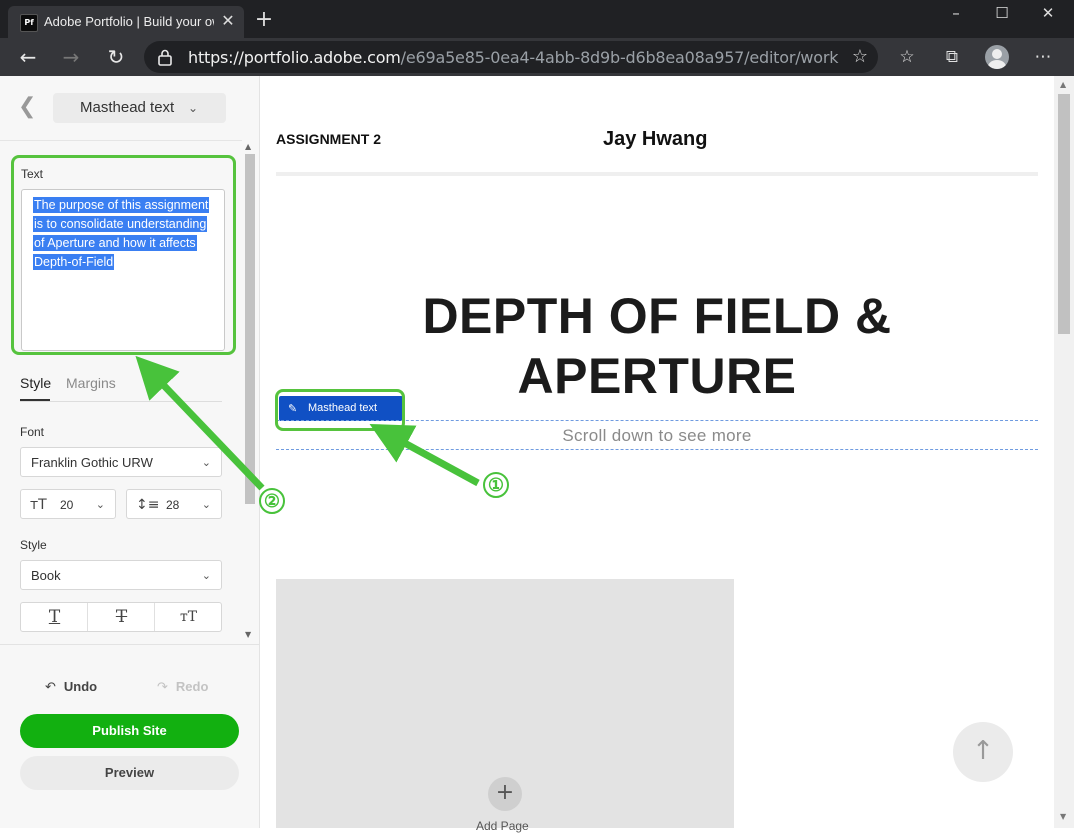  What do you see at coordinates (655, 139) in the screenshot?
I see `site-owner-name: Jay Hwang` at bounding box center [655, 139].